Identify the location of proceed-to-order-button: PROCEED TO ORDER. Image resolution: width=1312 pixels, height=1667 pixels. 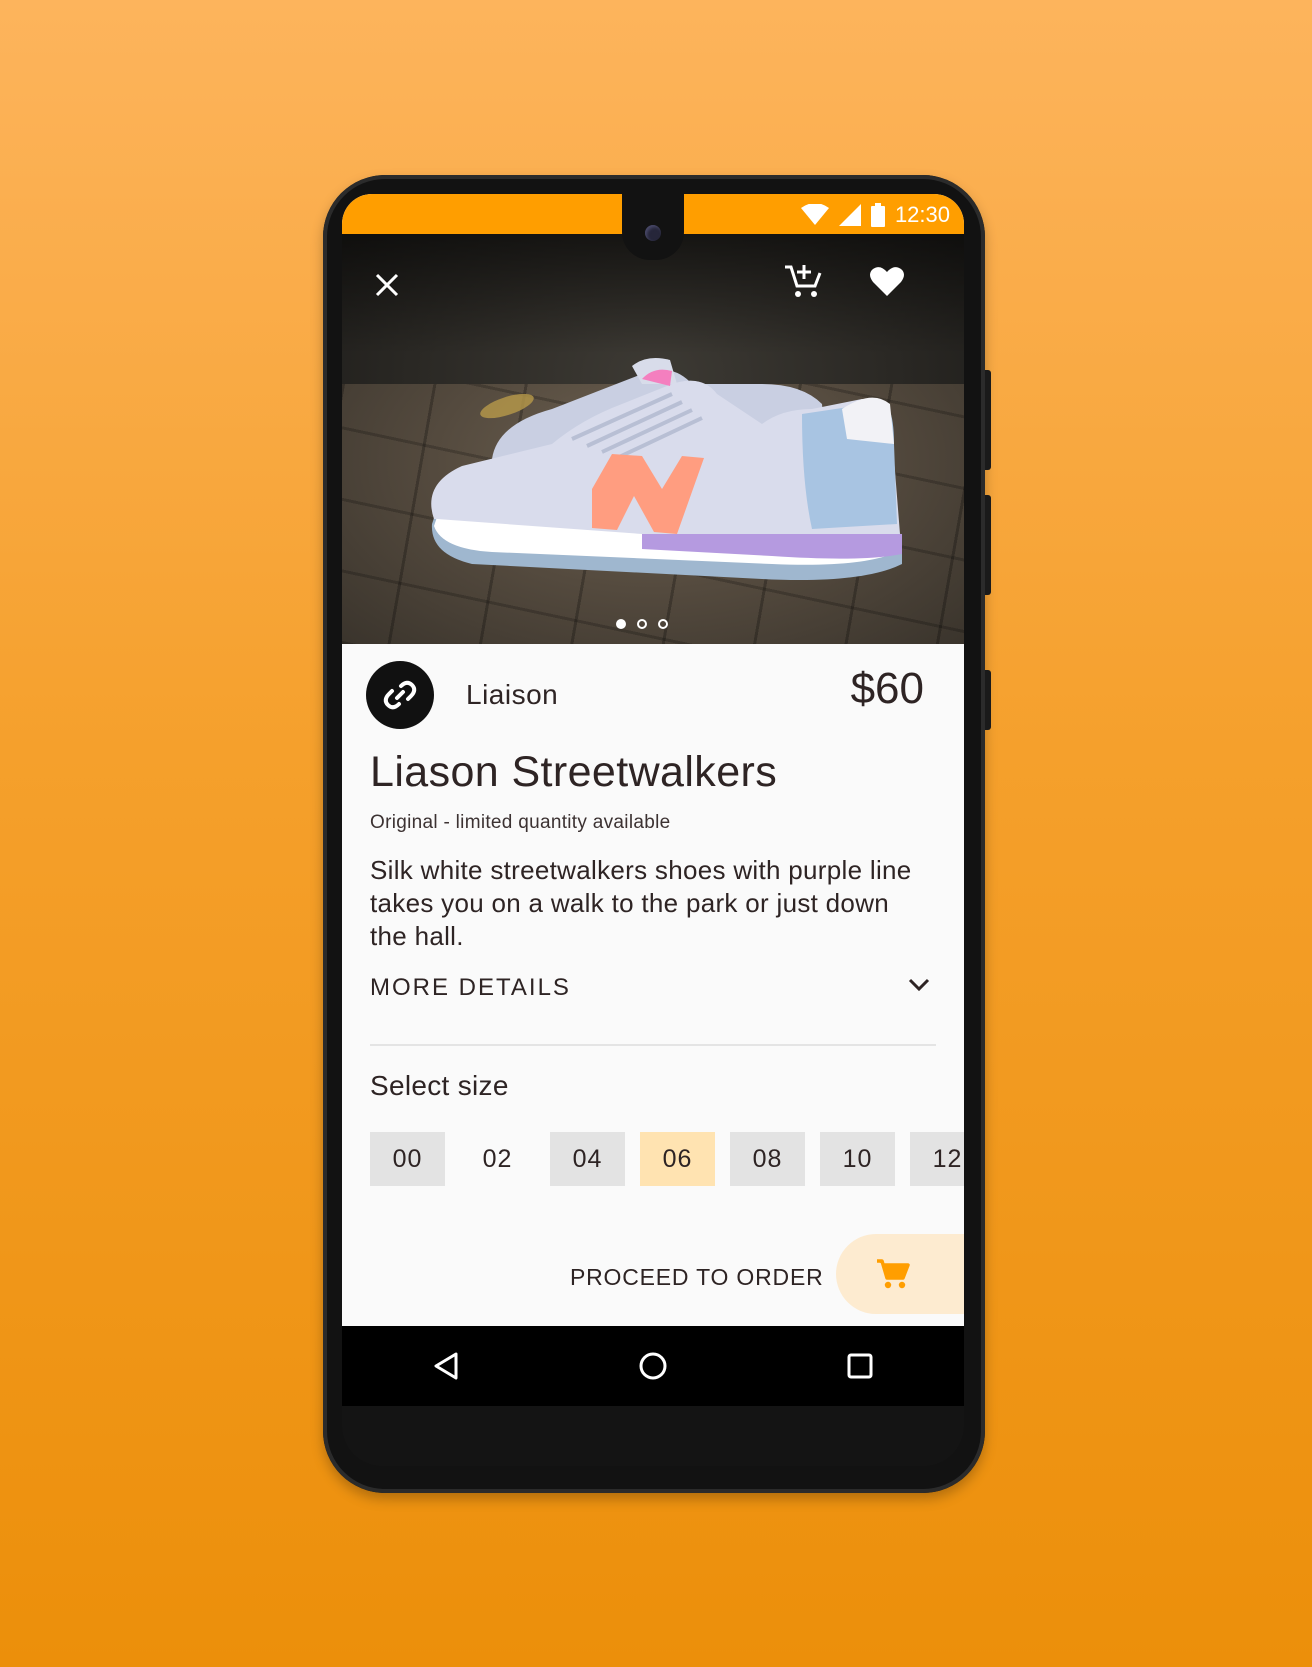
(697, 1277).